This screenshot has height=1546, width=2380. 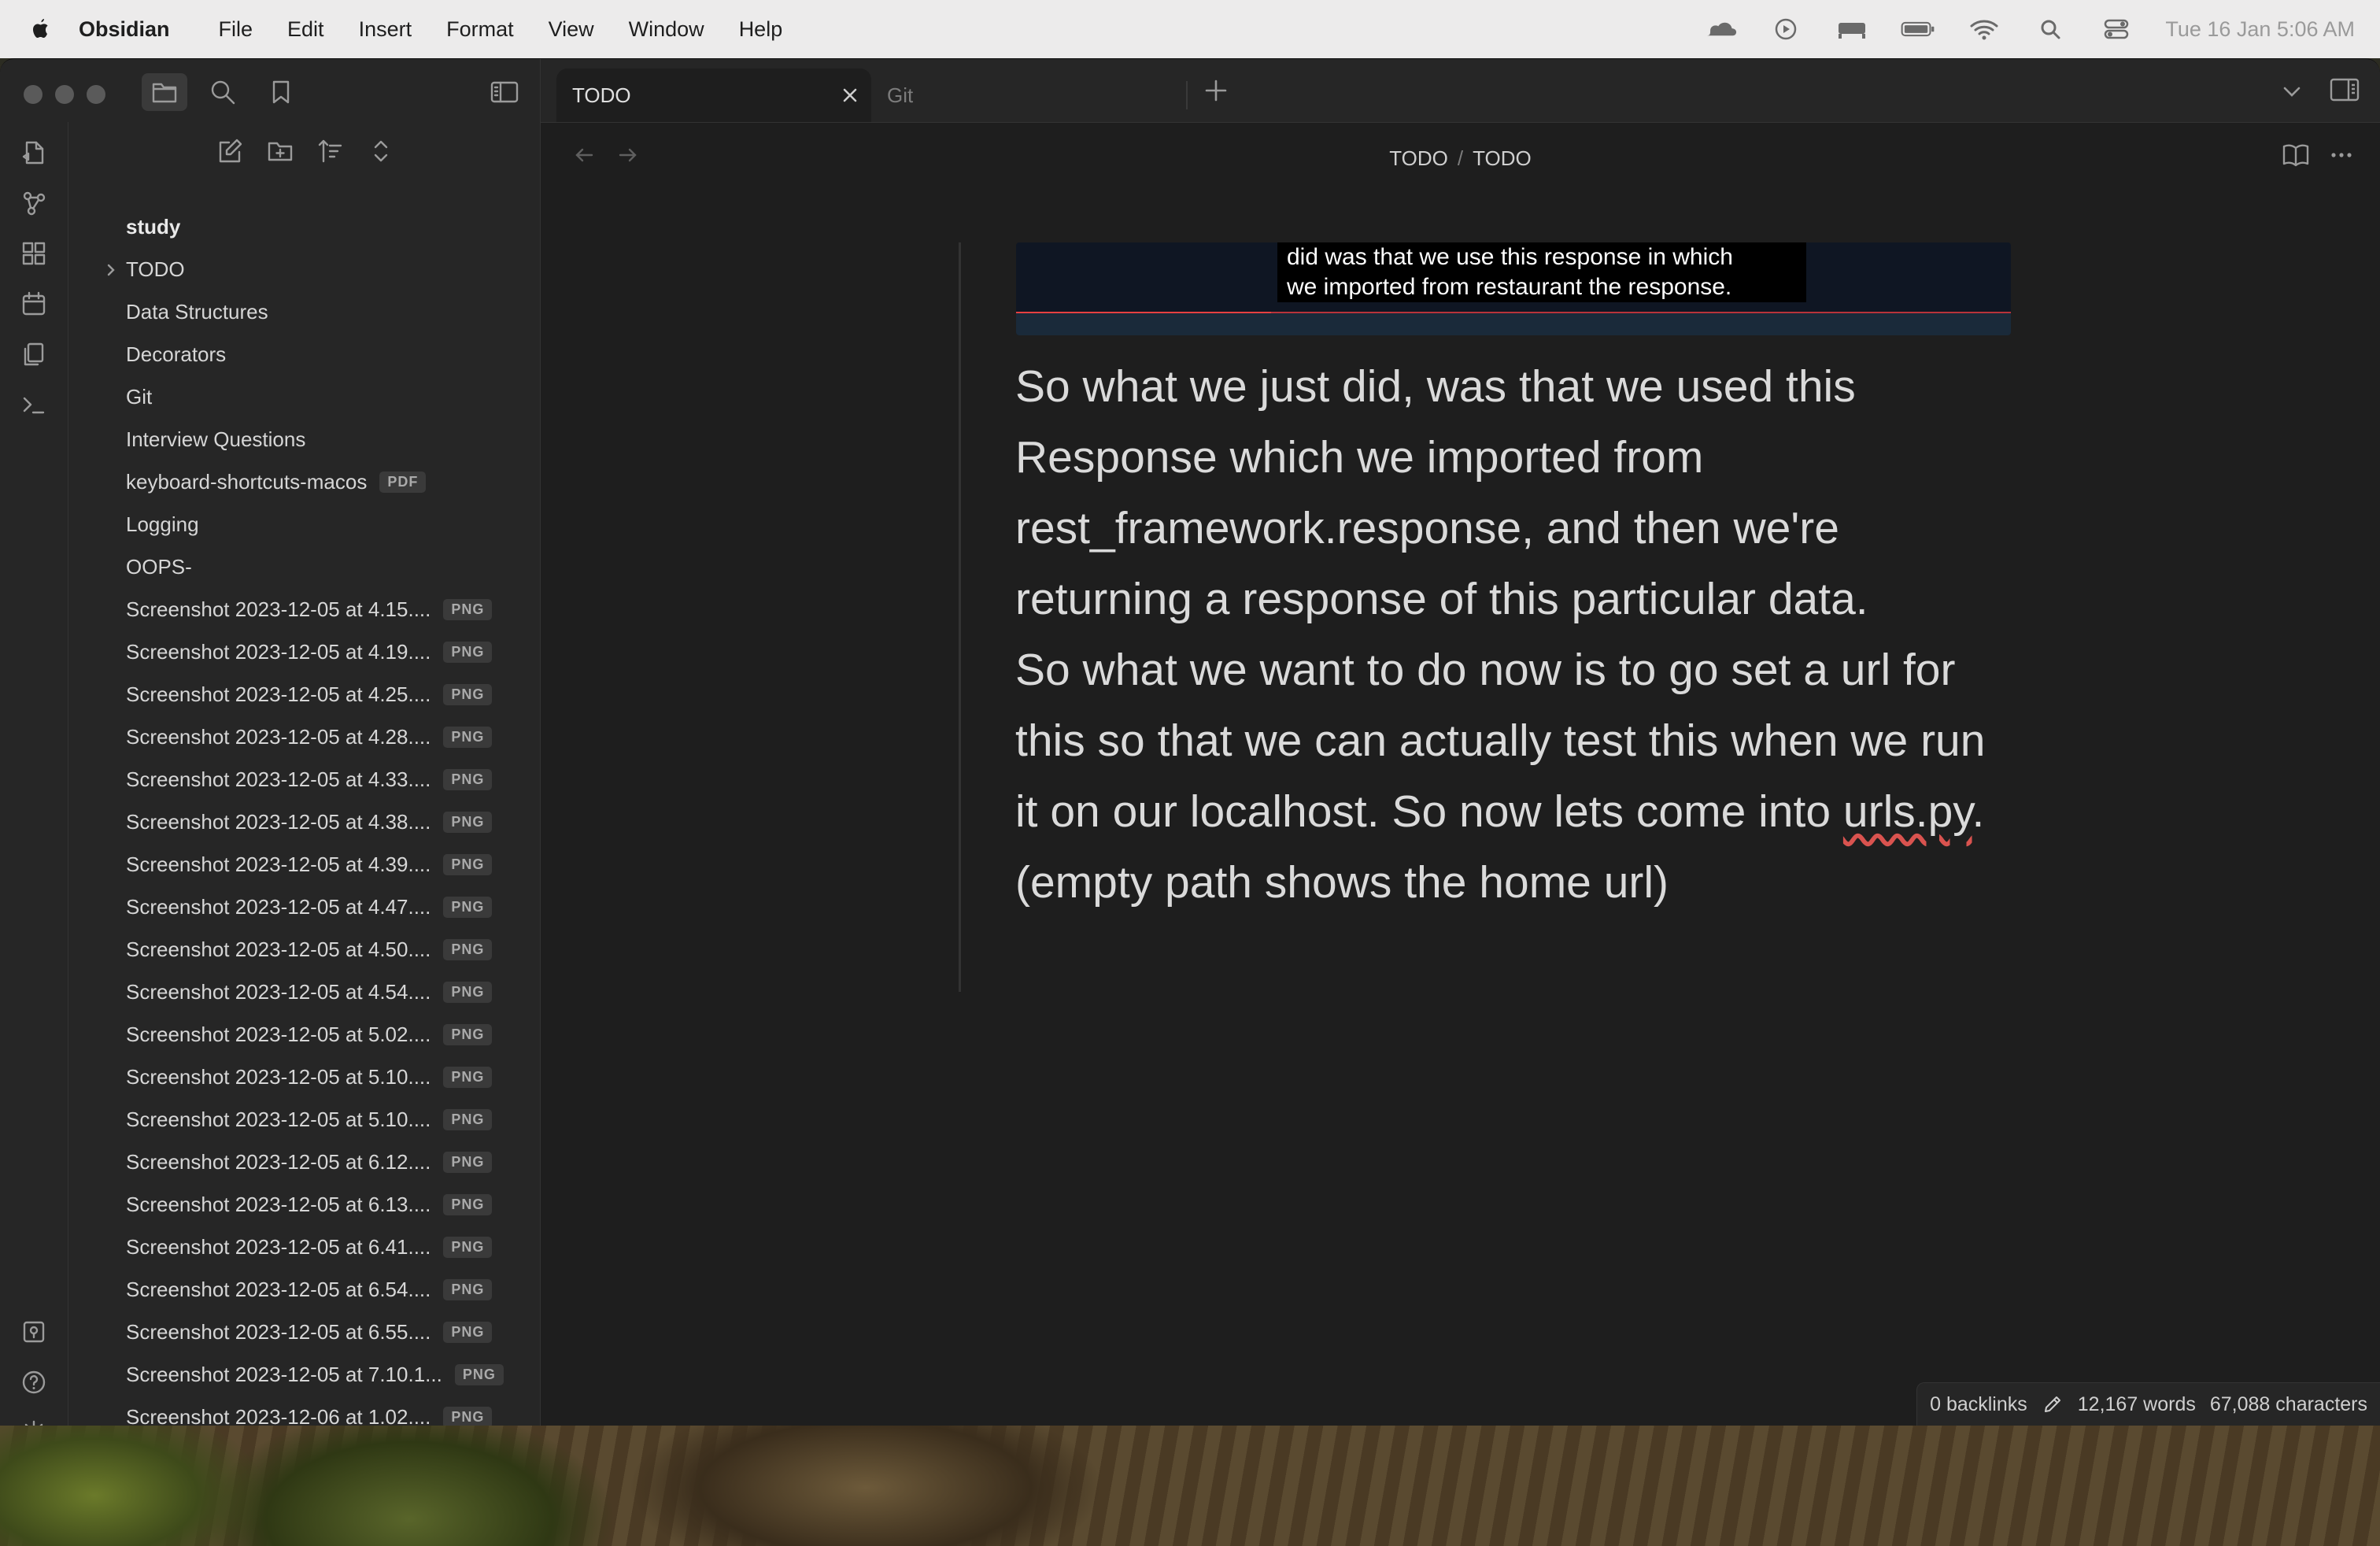 What do you see at coordinates (1907, 811) in the screenshot?
I see `misspelled-word: urls.py` at bounding box center [1907, 811].